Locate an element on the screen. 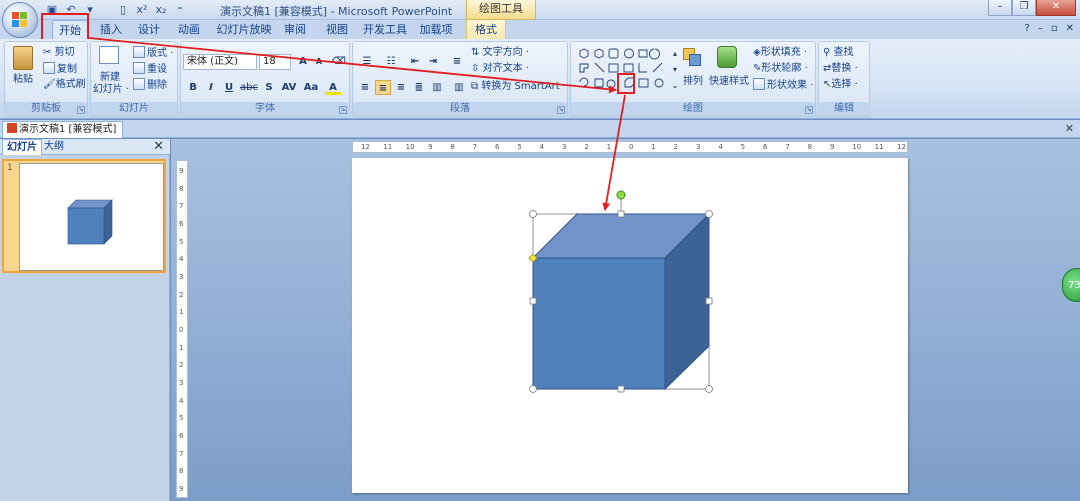 The height and width of the screenshot is (501, 1080). slide-thumbnail is located at coordinates (91, 217).